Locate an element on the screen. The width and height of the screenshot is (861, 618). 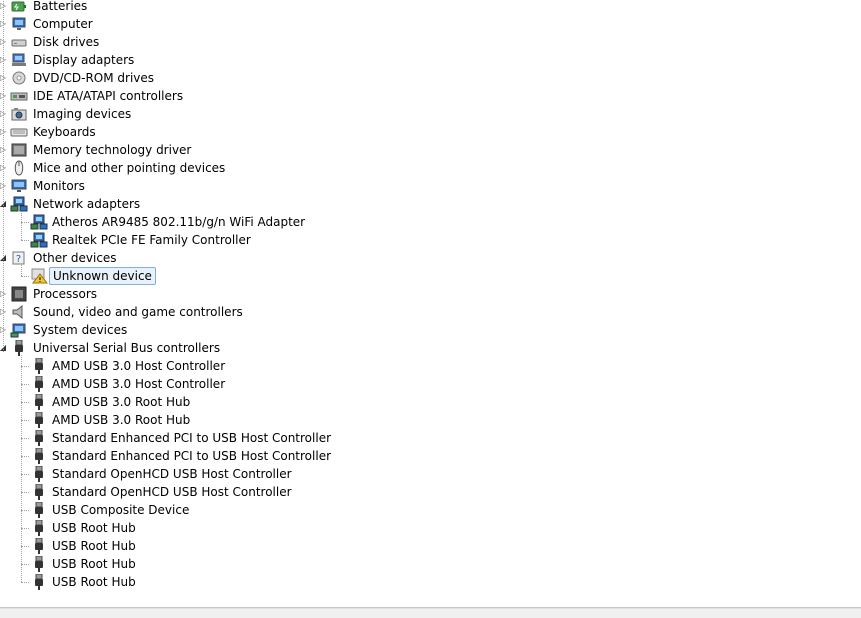
tree-node-label: Memory technology driver is located at coordinates (112, 150).